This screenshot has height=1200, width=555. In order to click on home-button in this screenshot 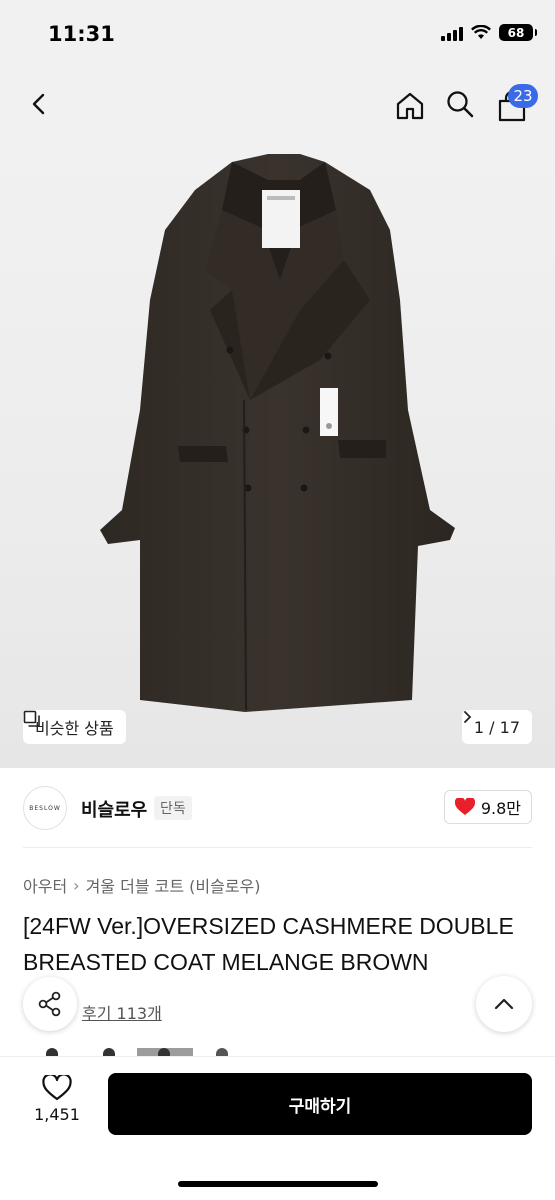, I will do `click(410, 106)`.